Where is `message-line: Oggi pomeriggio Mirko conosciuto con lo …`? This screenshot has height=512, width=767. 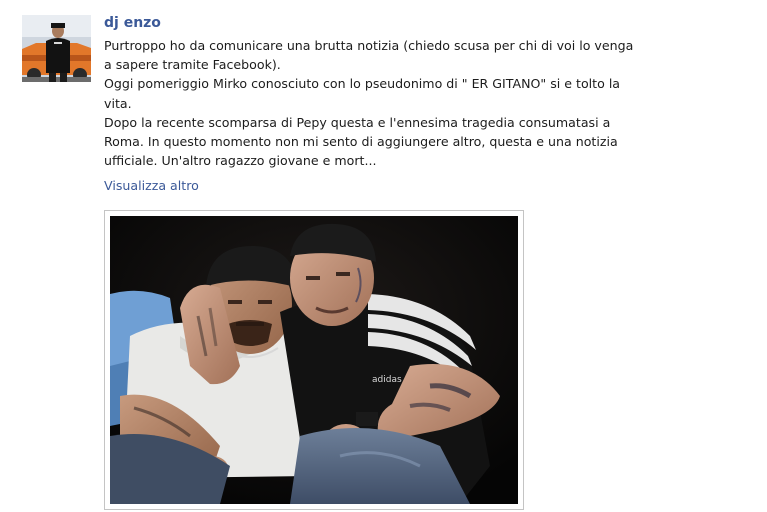 message-line: Oggi pomeriggio Mirko conosciuto con lo … is located at coordinates (362, 84).